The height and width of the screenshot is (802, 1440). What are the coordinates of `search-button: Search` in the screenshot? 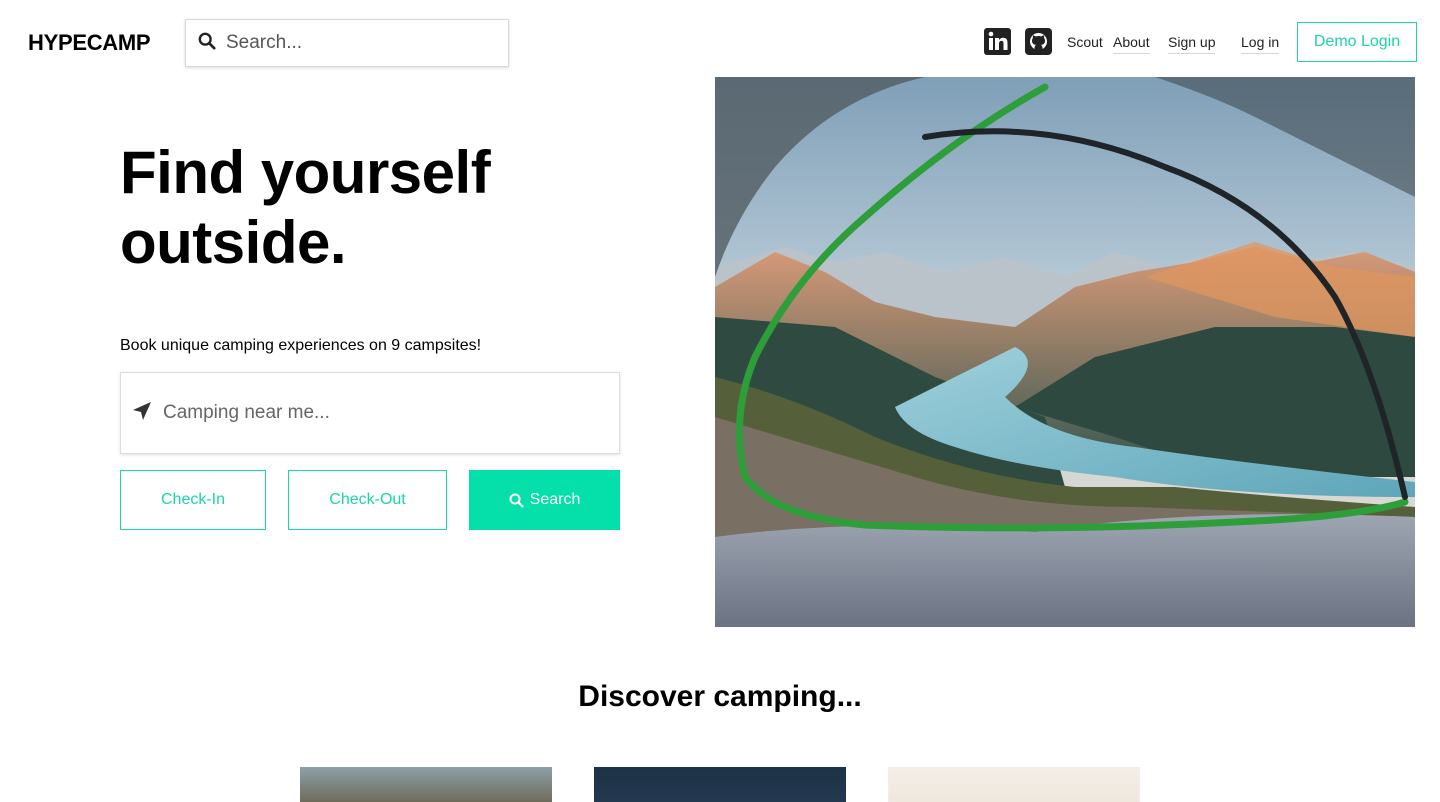 It's located at (544, 500).